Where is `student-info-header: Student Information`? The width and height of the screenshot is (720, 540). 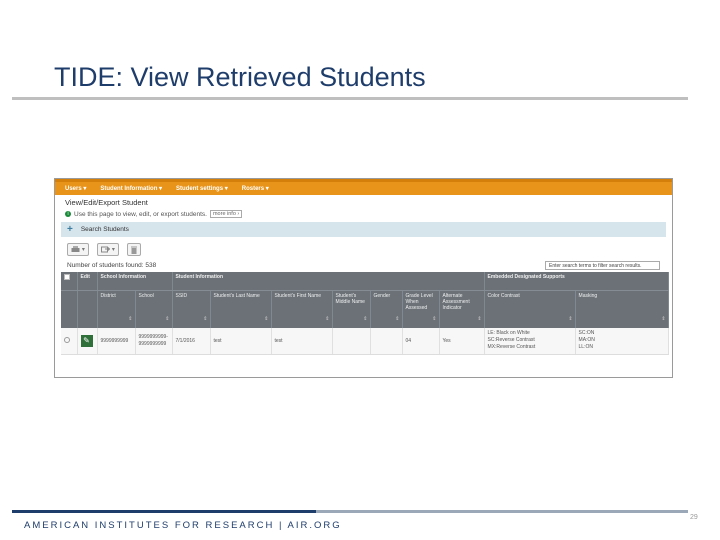 student-info-header: Student Information is located at coordinates (328, 281).